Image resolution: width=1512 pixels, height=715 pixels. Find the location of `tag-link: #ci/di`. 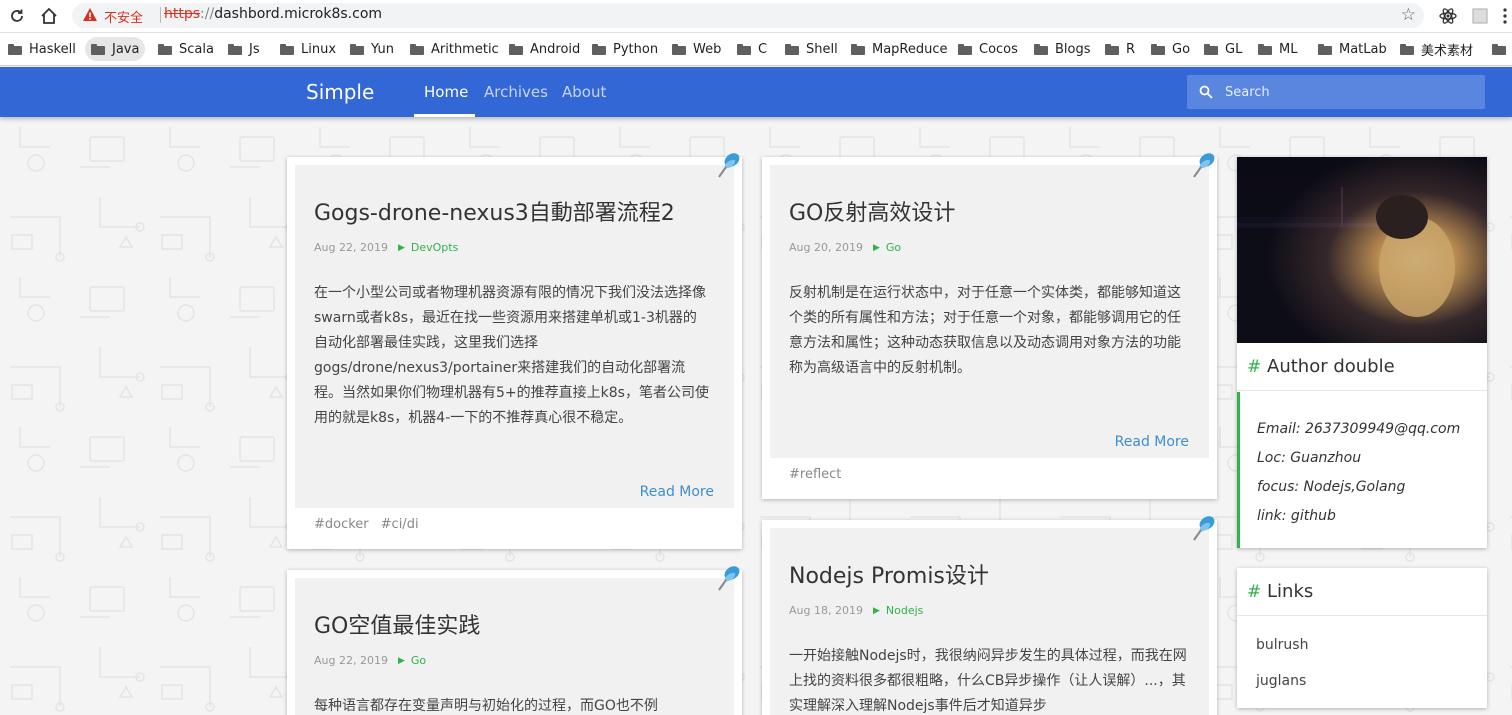

tag-link: #ci/di is located at coordinates (400, 524).